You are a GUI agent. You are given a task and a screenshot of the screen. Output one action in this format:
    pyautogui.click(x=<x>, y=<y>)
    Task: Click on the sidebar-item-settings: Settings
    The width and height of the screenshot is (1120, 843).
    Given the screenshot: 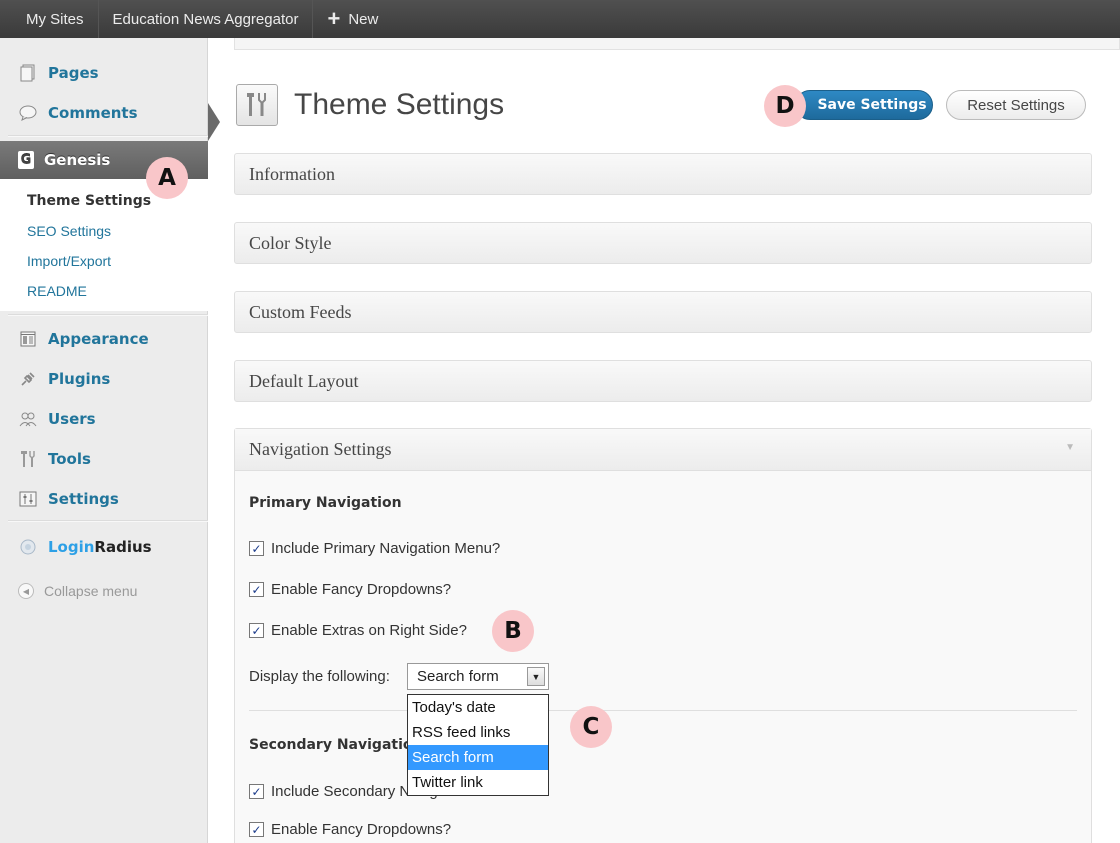 What is the action you would take?
    pyautogui.click(x=104, y=499)
    